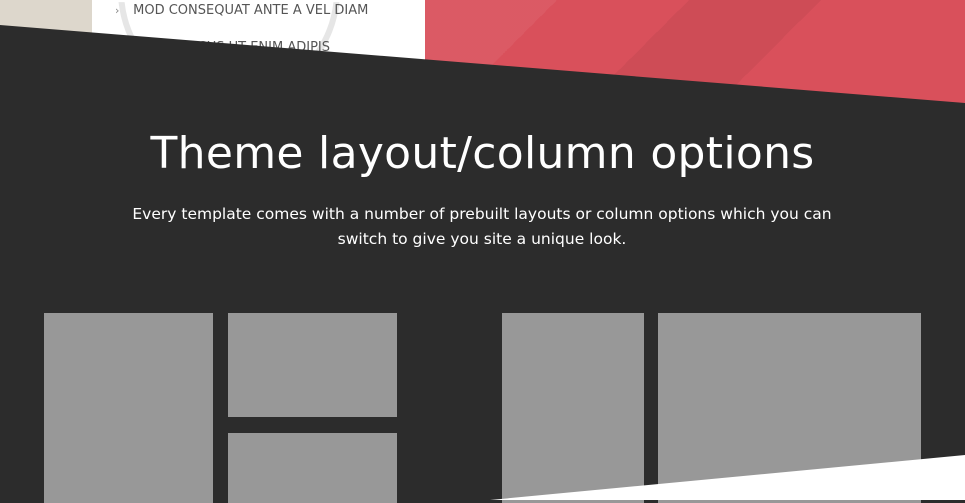 The width and height of the screenshot is (965, 503). I want to click on chevron-right-icon: ›, so click(117, 10).